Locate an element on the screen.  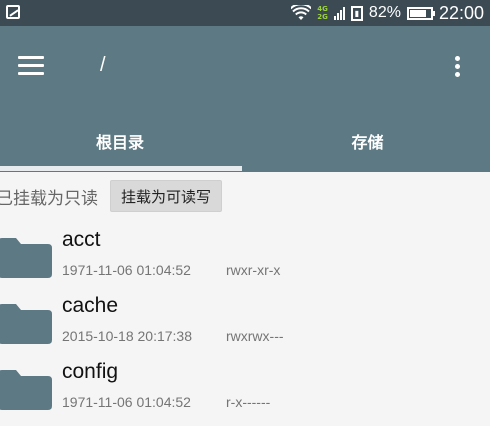
hamburger-menu-icon is located at coordinates (31, 66).